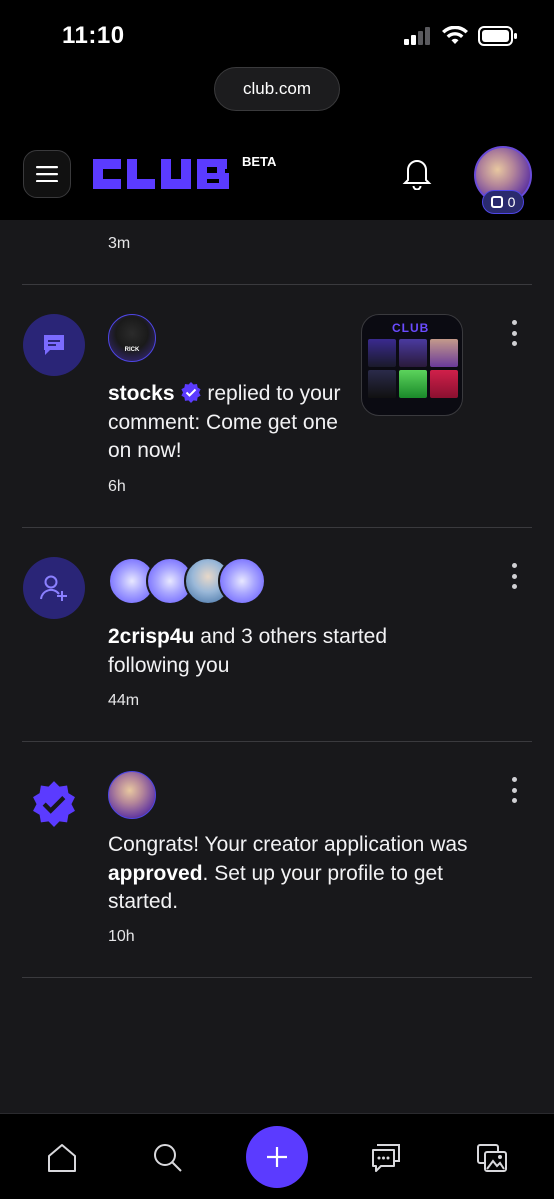 The image size is (554, 1199). I want to click on add-icon, so click(277, 1157).